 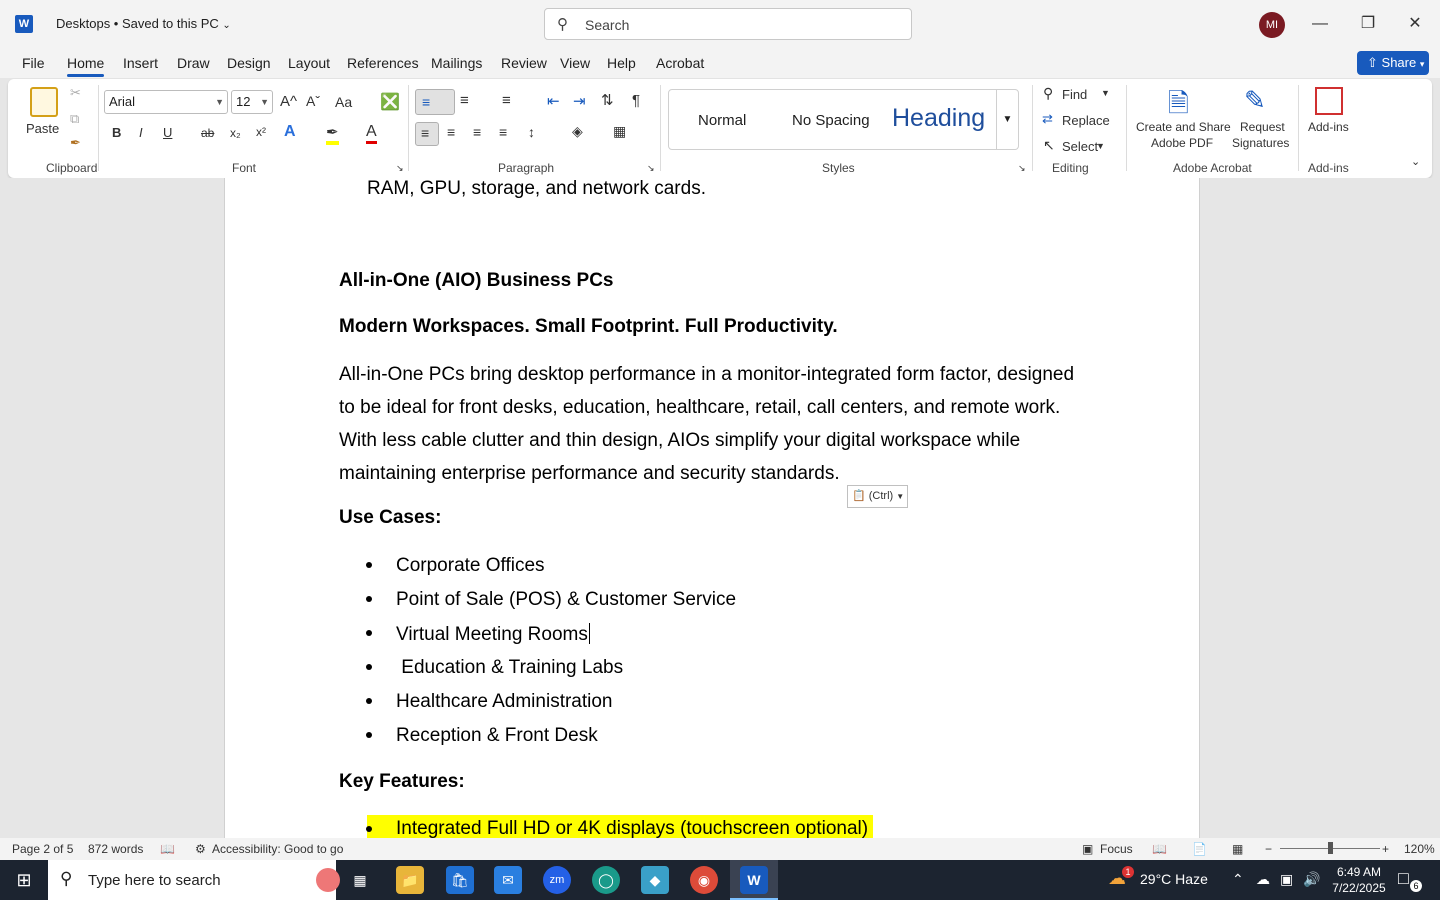 I want to click on align-left-button: ≡, so click(x=427, y=134).